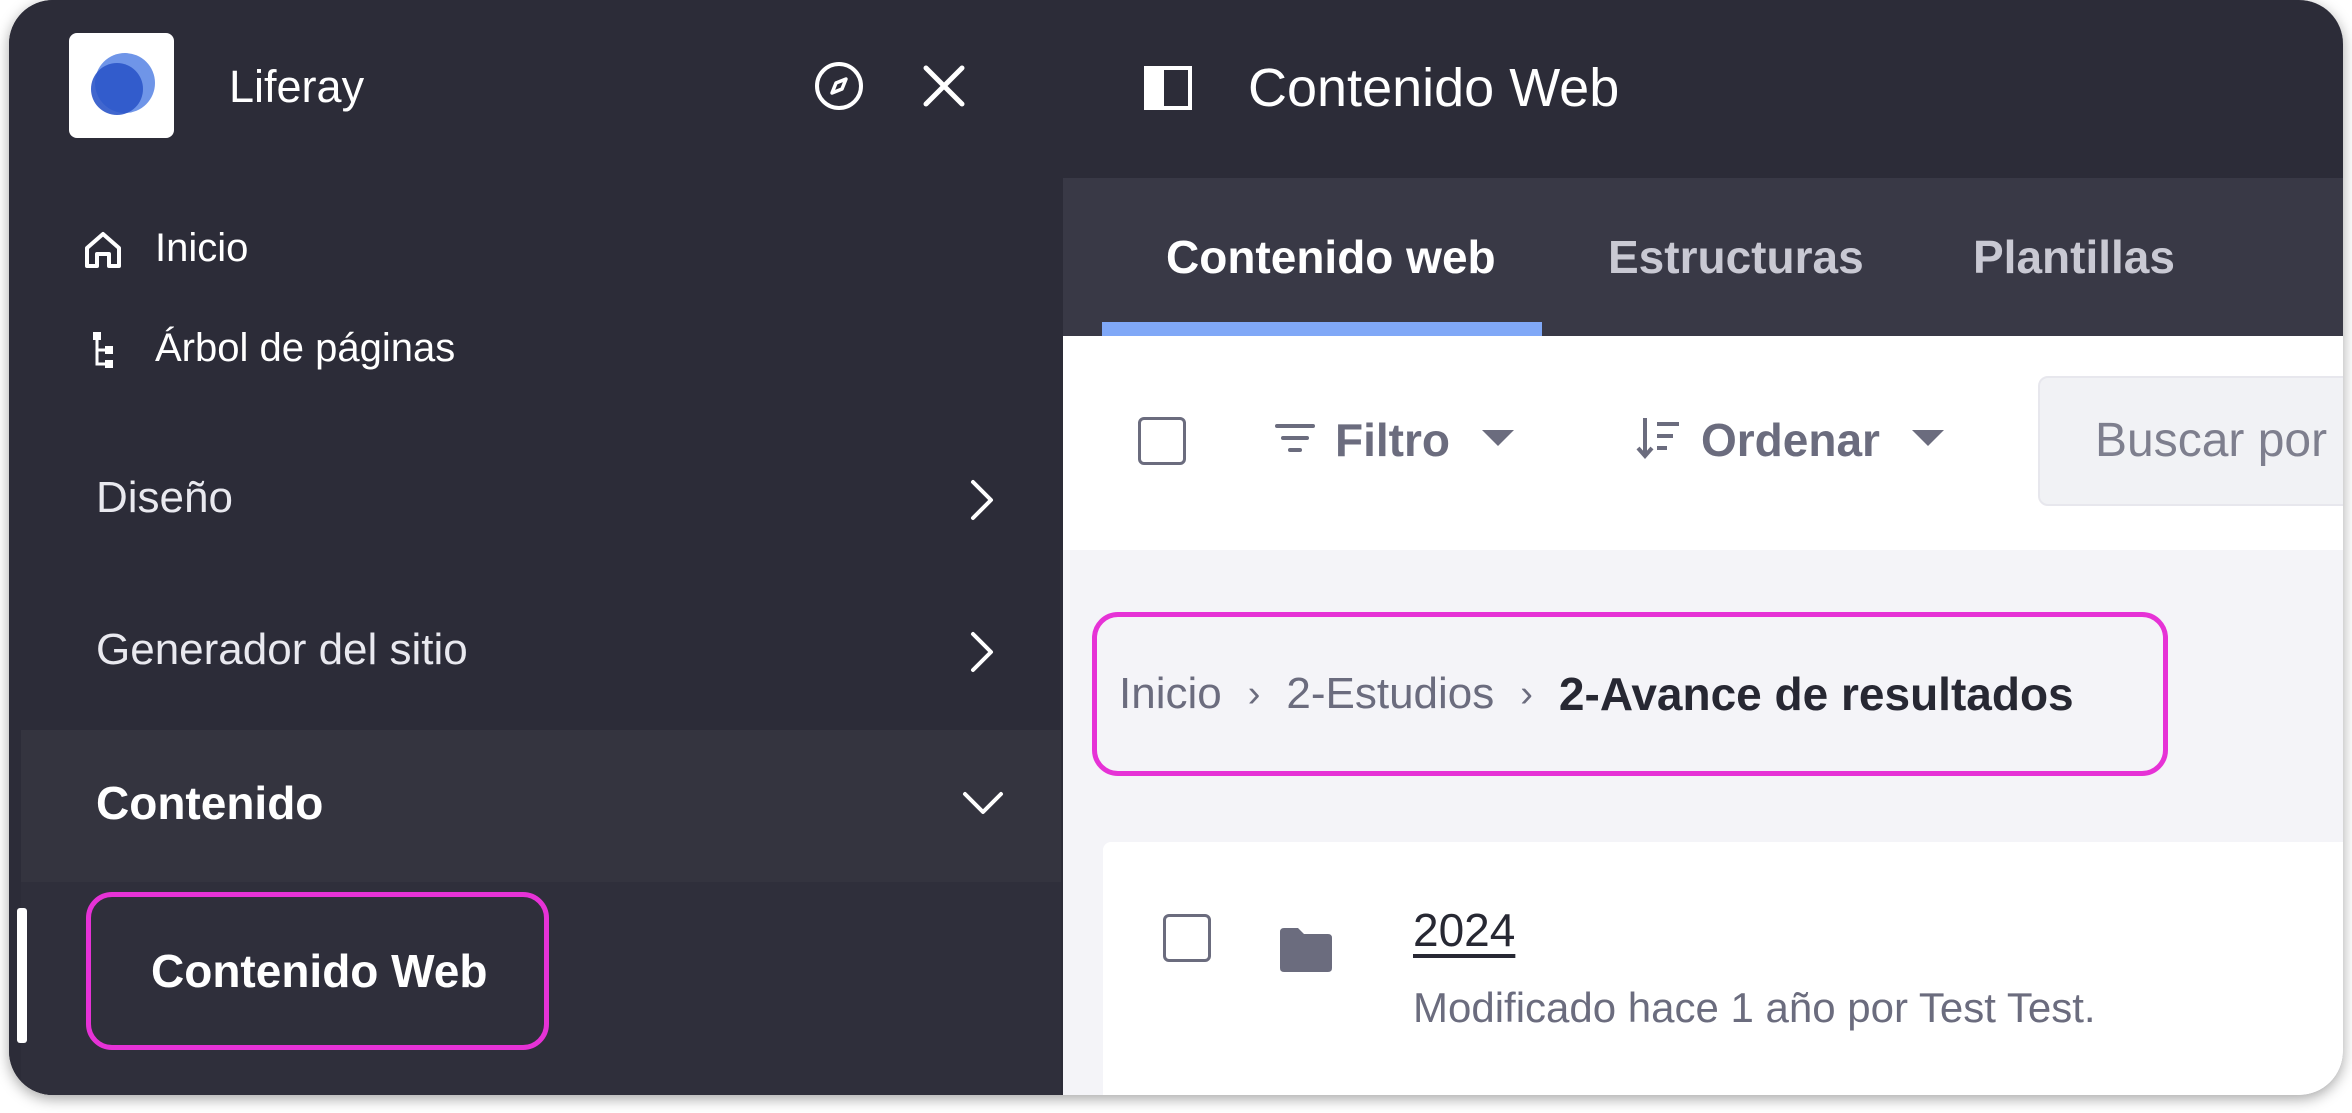 Image resolution: width=2352 pixels, height=1113 pixels. I want to click on compass-icon, so click(839, 86).